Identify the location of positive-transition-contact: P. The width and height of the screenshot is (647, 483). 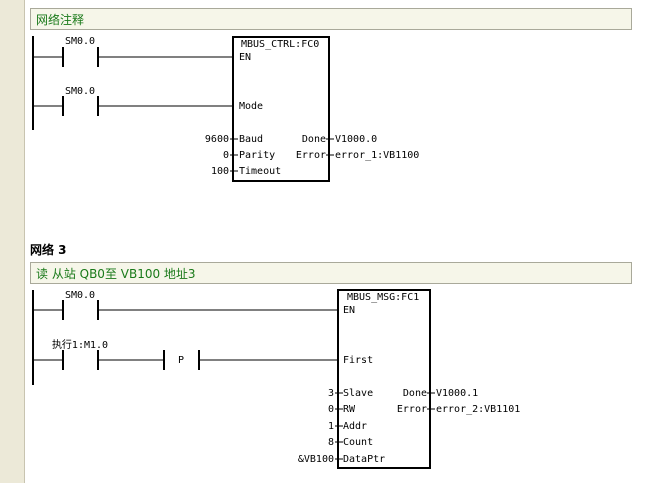
(182, 360).